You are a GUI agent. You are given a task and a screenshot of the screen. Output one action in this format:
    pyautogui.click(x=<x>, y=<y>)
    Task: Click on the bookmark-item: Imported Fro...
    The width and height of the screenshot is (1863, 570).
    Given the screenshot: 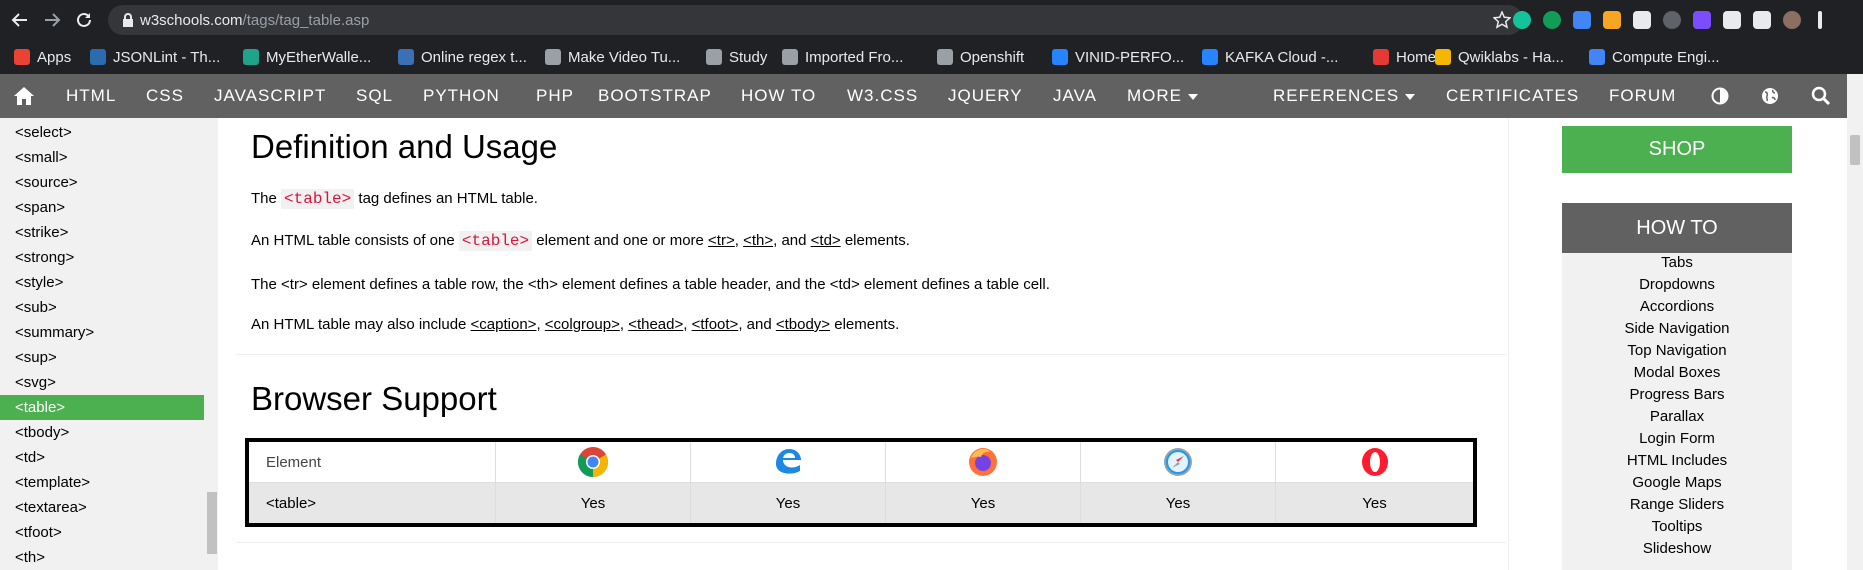 What is the action you would take?
    pyautogui.click(x=842, y=57)
    